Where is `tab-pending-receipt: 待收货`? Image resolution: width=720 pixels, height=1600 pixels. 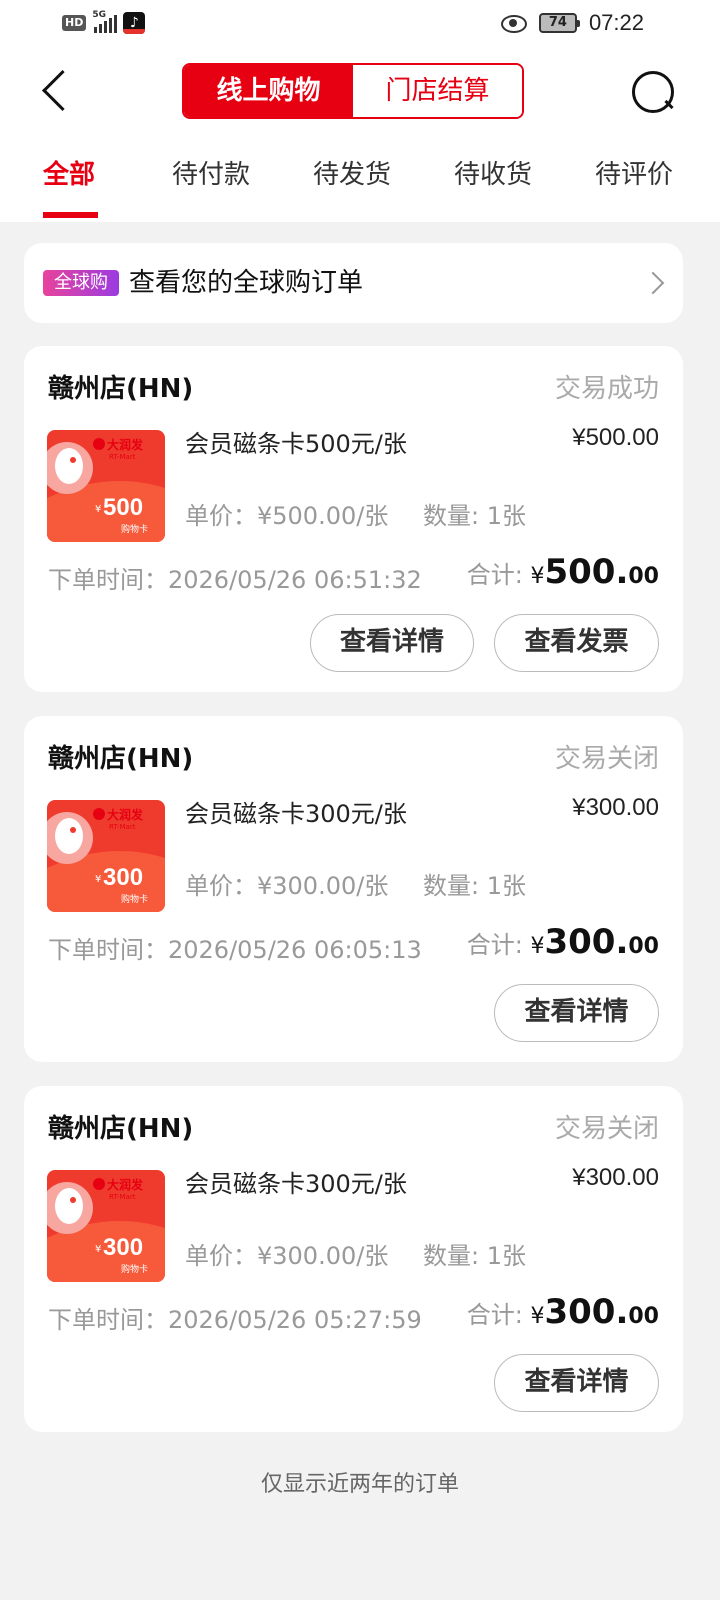 tab-pending-receipt: 待收货 is located at coordinates (493, 180).